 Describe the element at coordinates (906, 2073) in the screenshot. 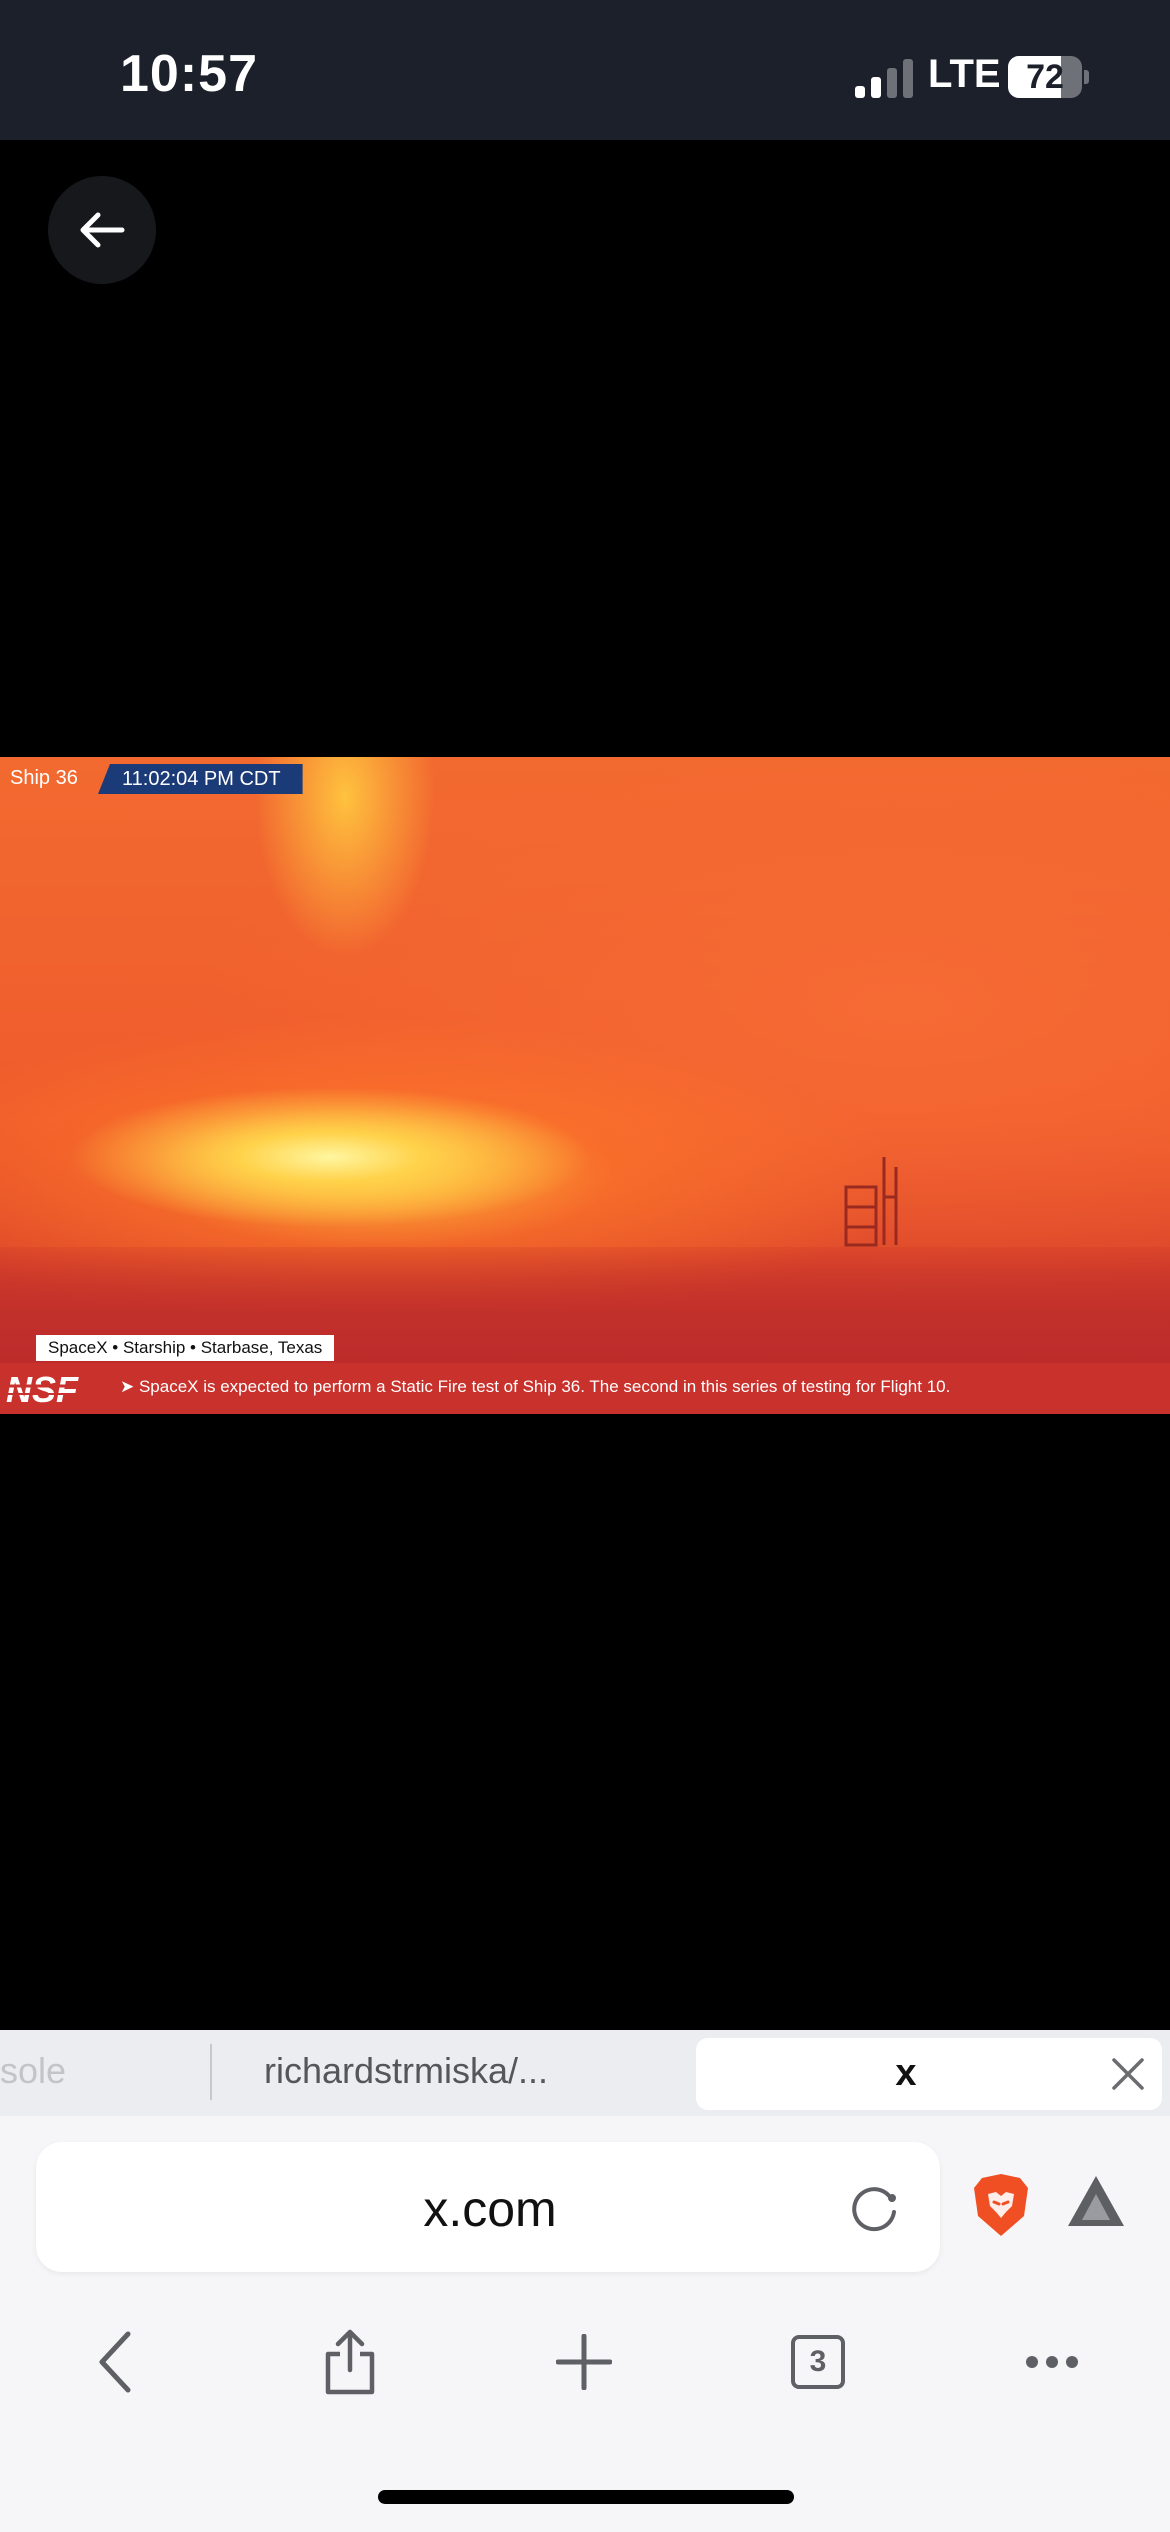

I see `tab-label: x` at that location.